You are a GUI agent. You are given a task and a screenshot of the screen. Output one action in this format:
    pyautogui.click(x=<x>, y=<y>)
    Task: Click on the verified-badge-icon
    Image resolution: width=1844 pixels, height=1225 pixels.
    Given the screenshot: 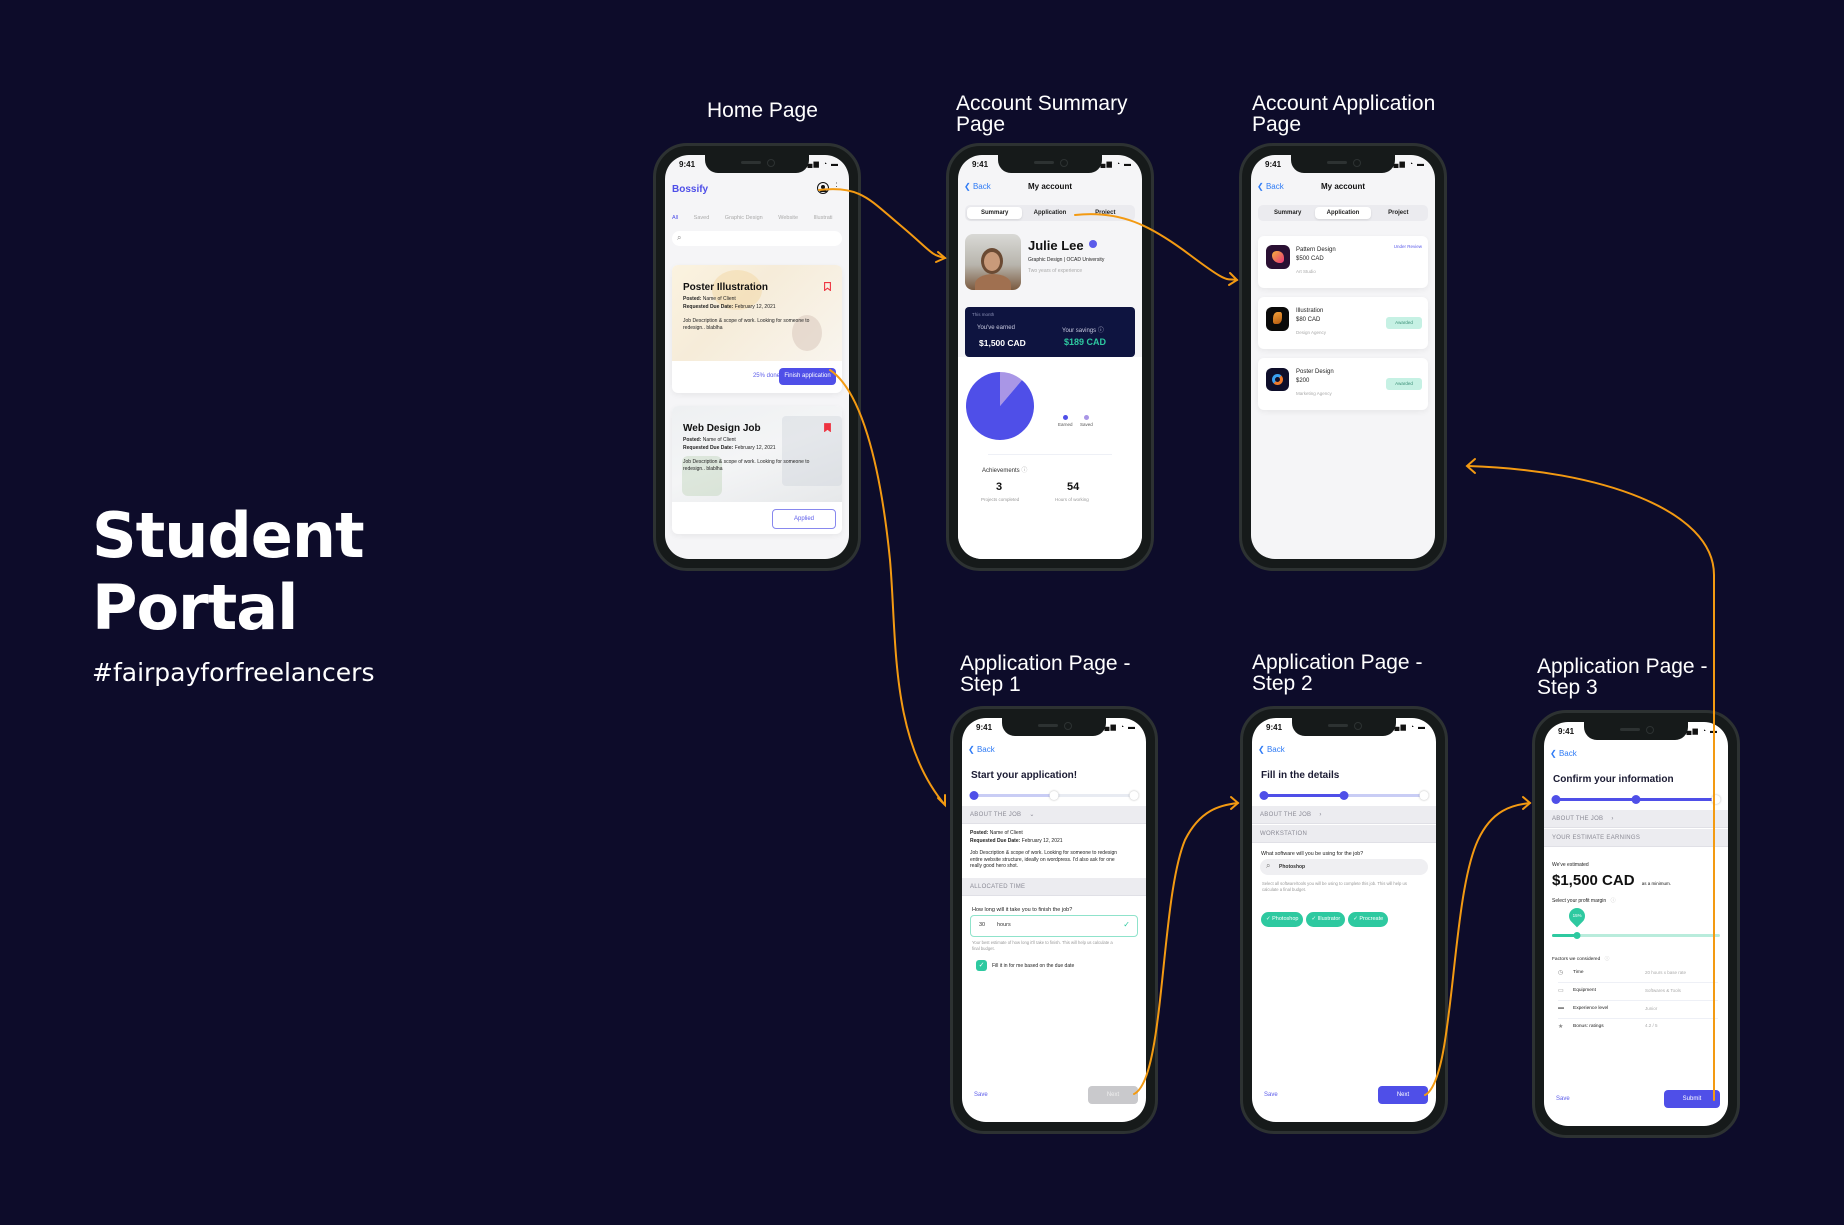 What is the action you would take?
    pyautogui.click(x=1093, y=244)
    